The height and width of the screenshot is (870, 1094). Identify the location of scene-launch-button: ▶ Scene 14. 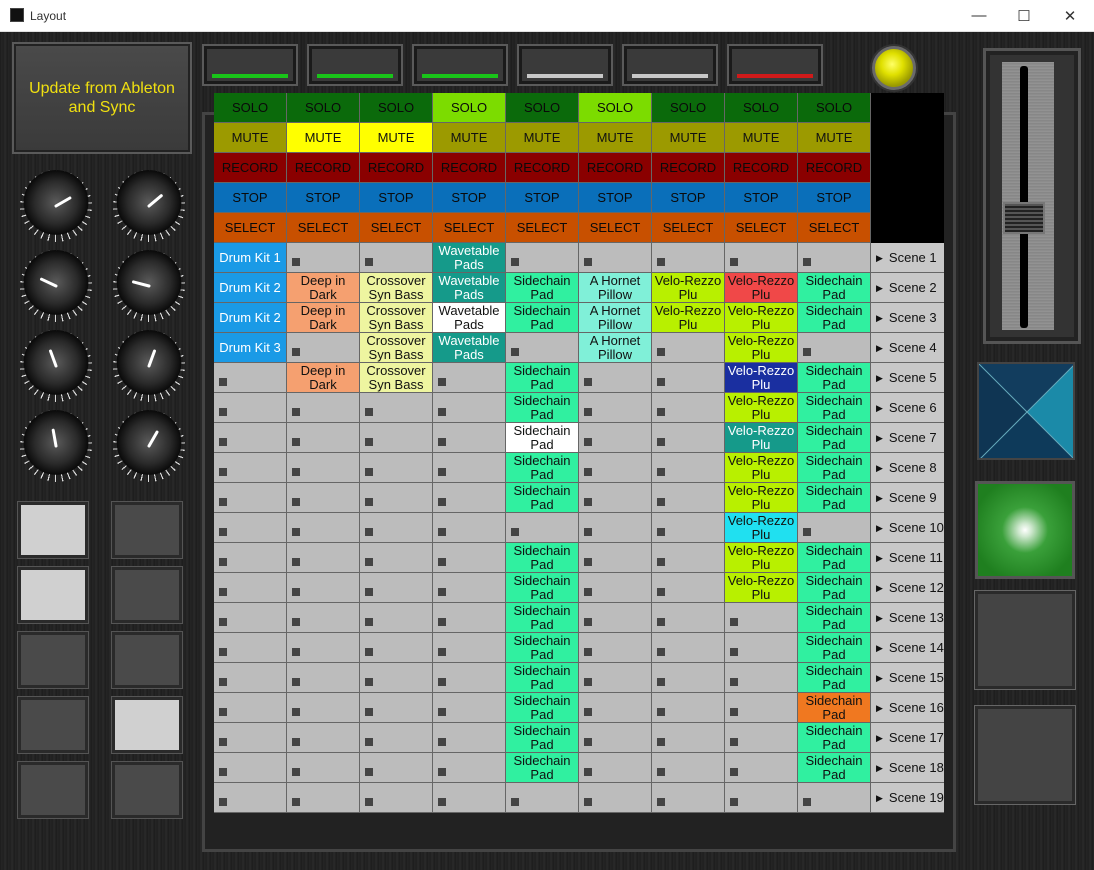
(907, 648).